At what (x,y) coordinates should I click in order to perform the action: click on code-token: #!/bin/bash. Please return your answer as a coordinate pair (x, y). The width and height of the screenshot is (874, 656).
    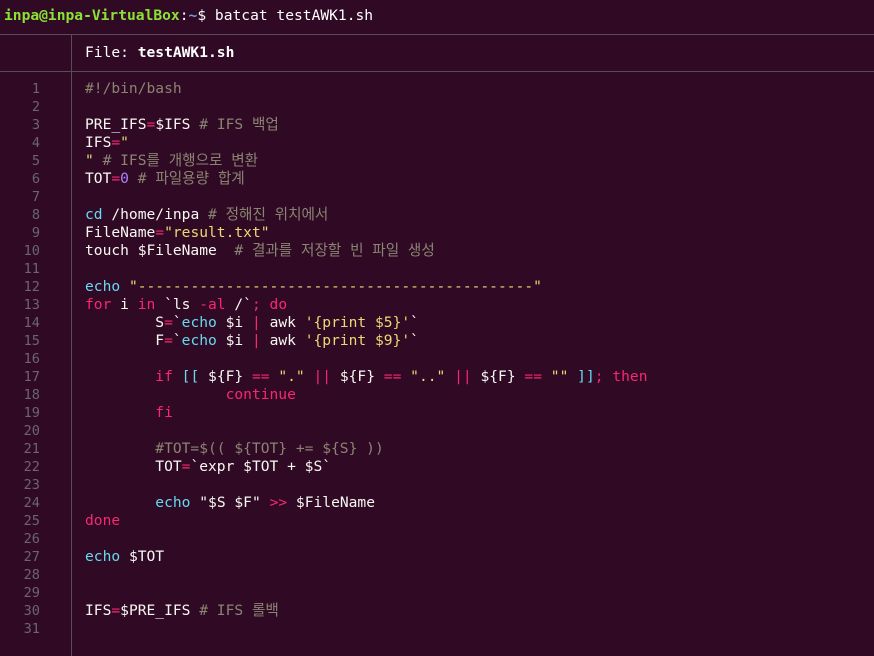
    Looking at the image, I should click on (133, 88).